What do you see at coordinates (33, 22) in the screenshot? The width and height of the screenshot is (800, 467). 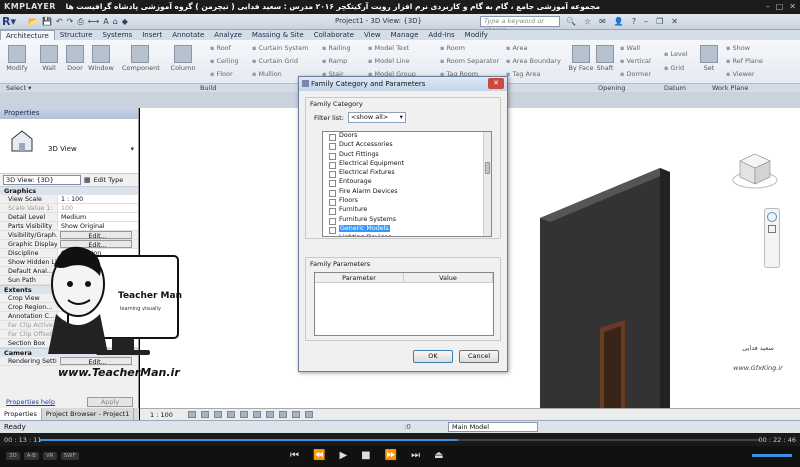 I see `open-icon: 📂` at bounding box center [33, 22].